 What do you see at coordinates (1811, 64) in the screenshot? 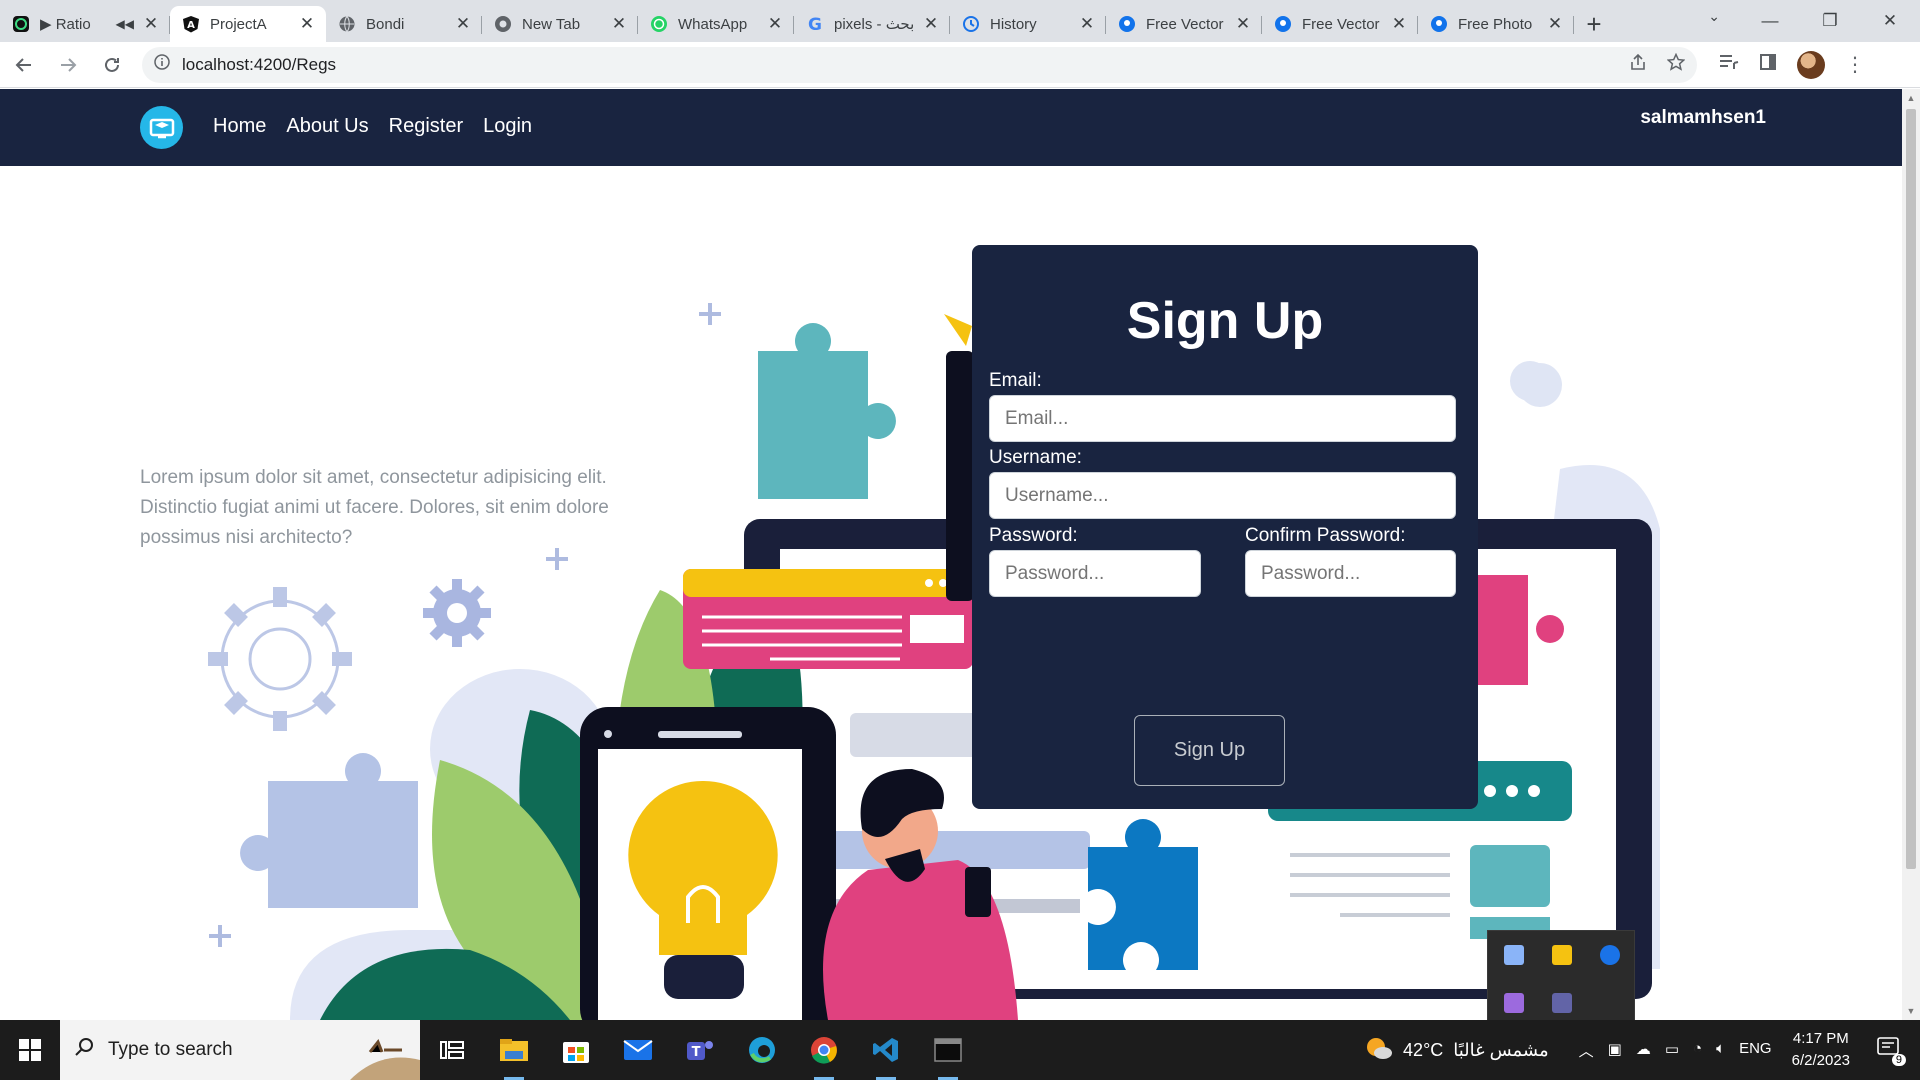
I see `profile-avatar` at bounding box center [1811, 64].